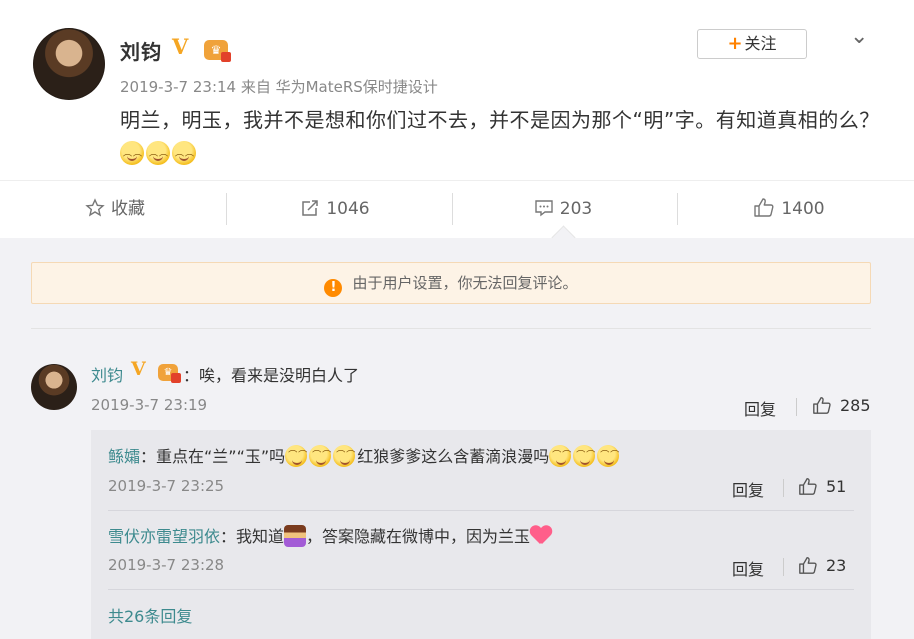 The width and height of the screenshot is (914, 639). I want to click on reply-text: ：我知道, so click(252, 536).